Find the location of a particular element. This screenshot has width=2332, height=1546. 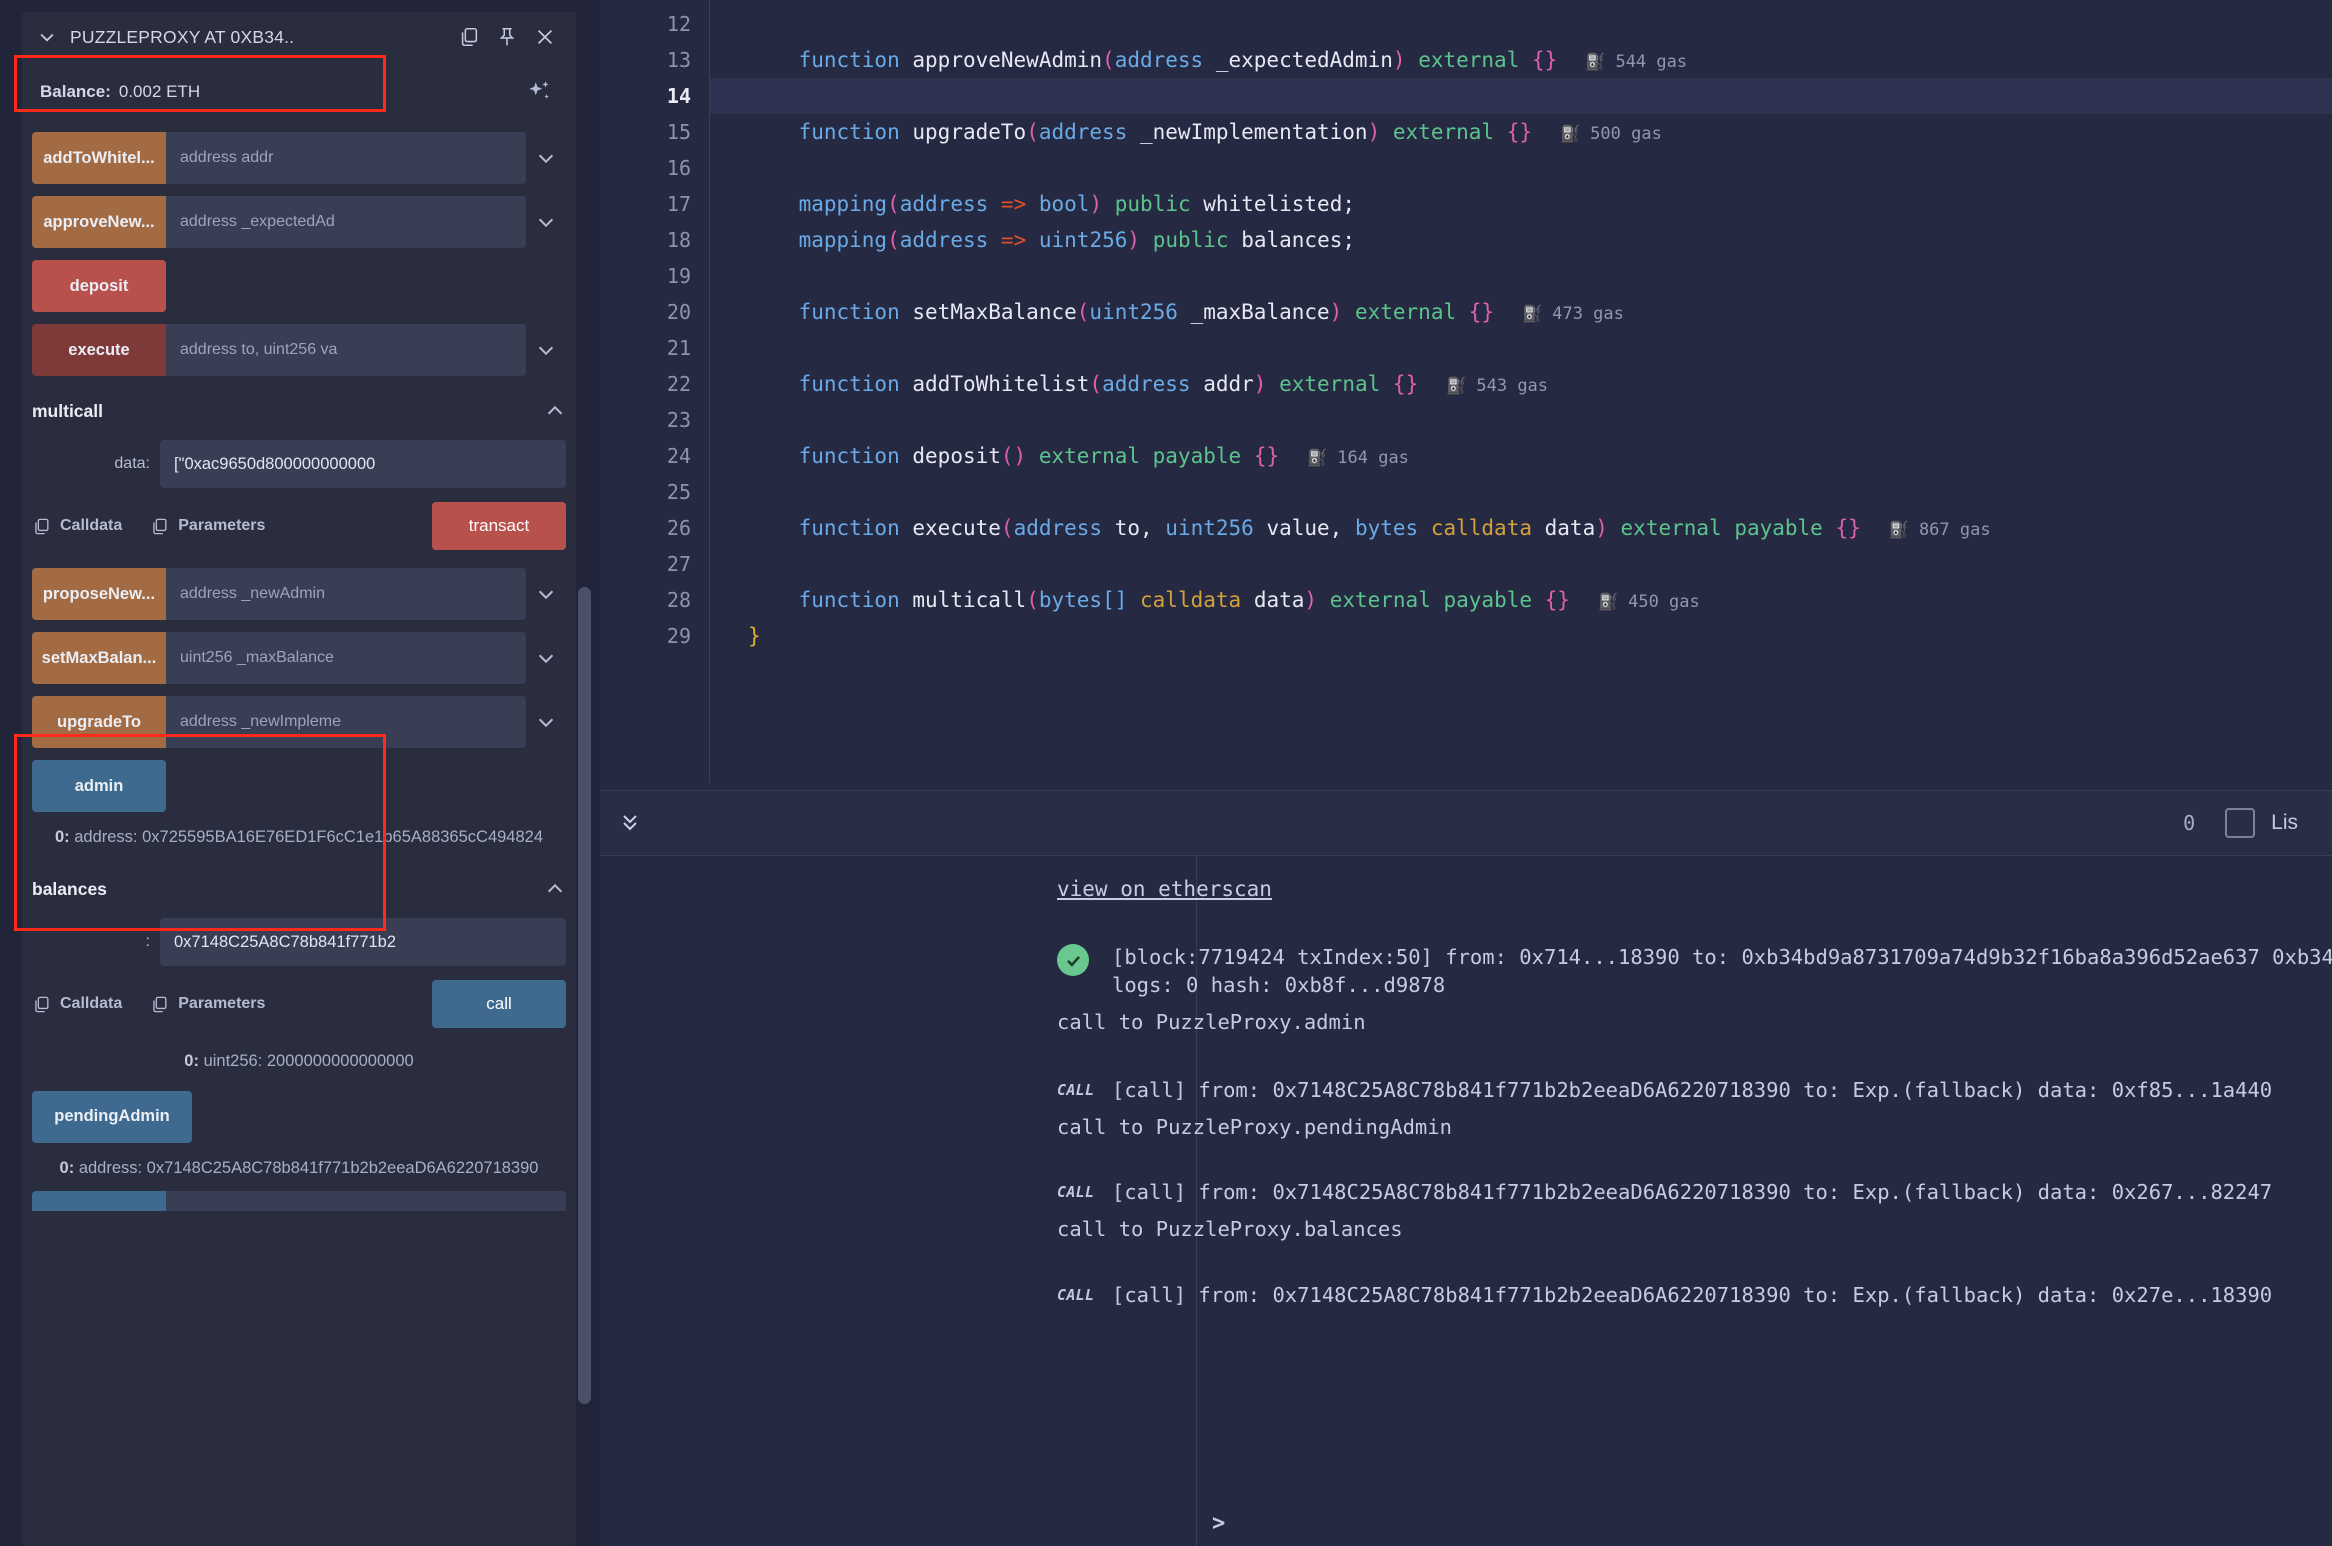

balances-key-input is located at coordinates (363, 942).